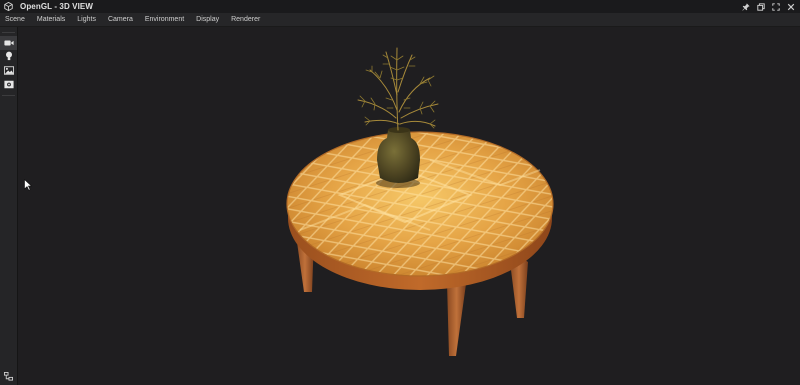 The image size is (800, 385). What do you see at coordinates (400, 6) in the screenshot?
I see `title-bar: OpenGL - 3D VIEW` at bounding box center [400, 6].